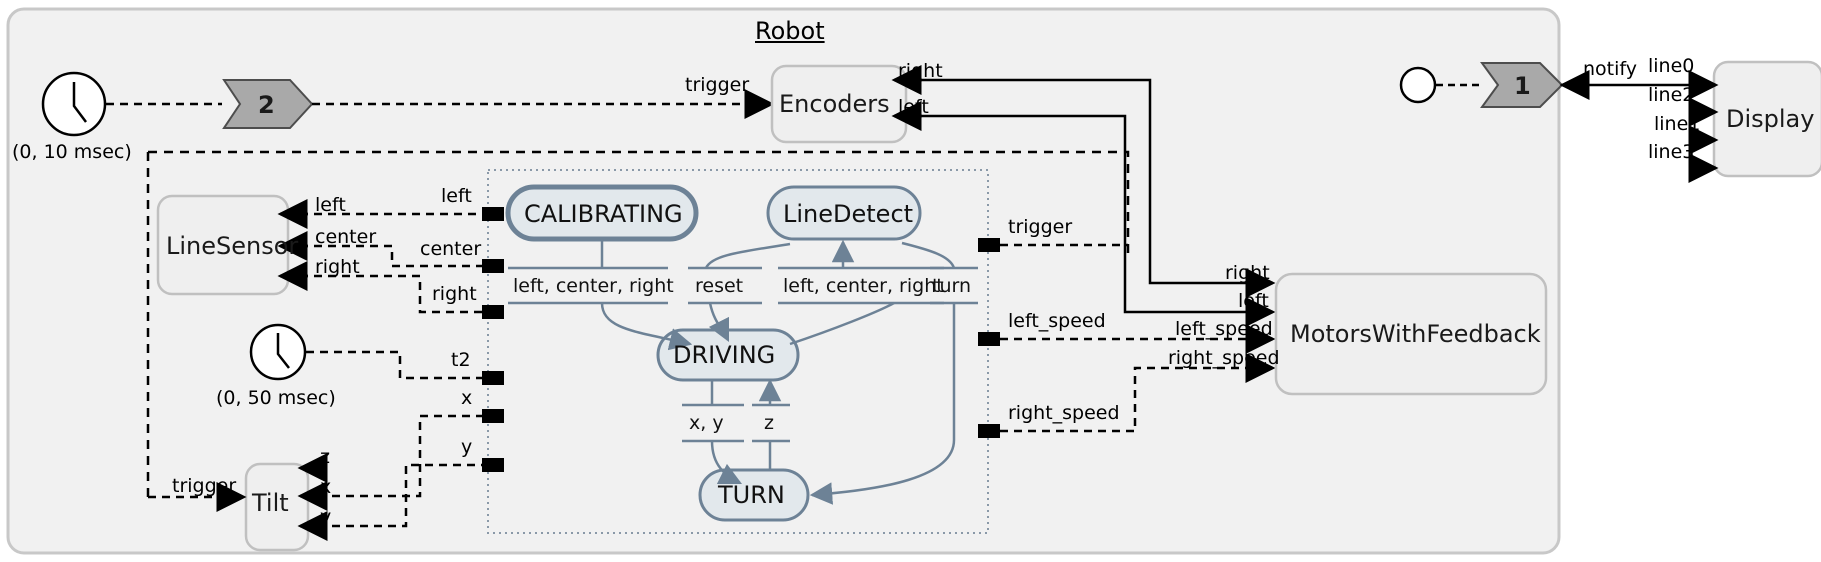 This screenshot has width=1821, height=562. I want to click on tilt-input-trigger-label: trigger, so click(204, 486).